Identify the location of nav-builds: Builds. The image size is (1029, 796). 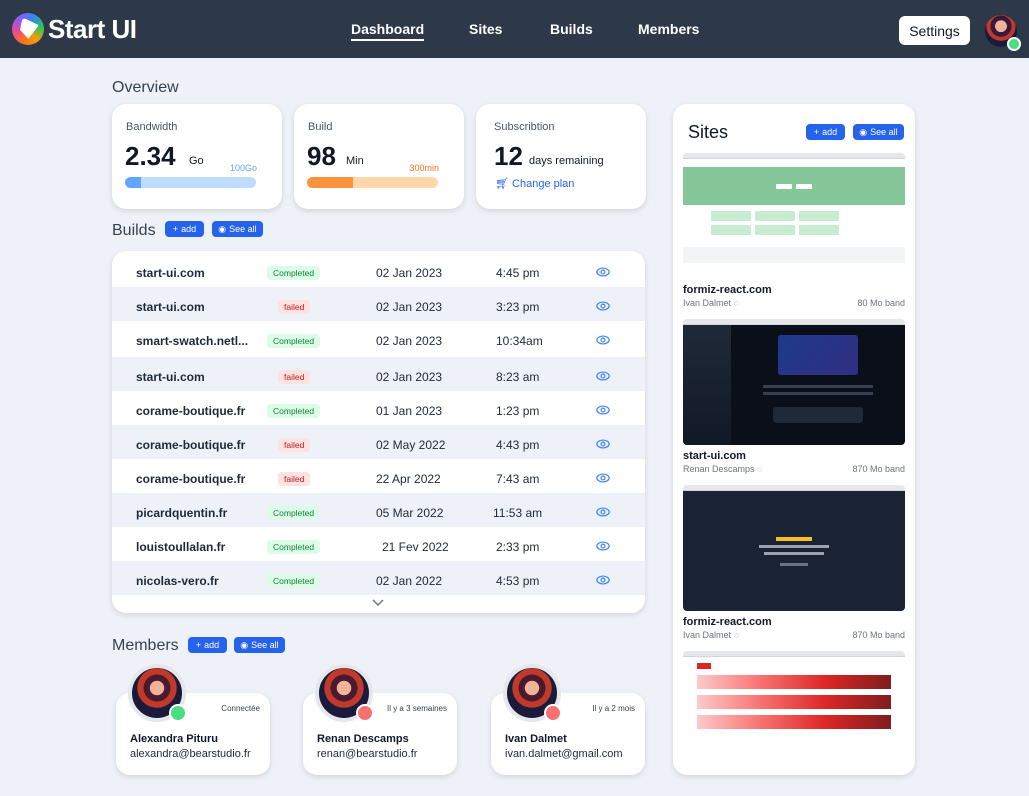
(571, 29).